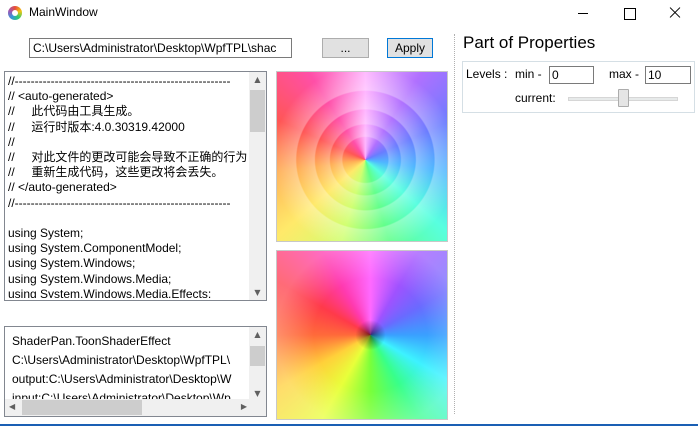 The image size is (698, 426). I want to click on levels-label: Levels :, so click(487, 74).